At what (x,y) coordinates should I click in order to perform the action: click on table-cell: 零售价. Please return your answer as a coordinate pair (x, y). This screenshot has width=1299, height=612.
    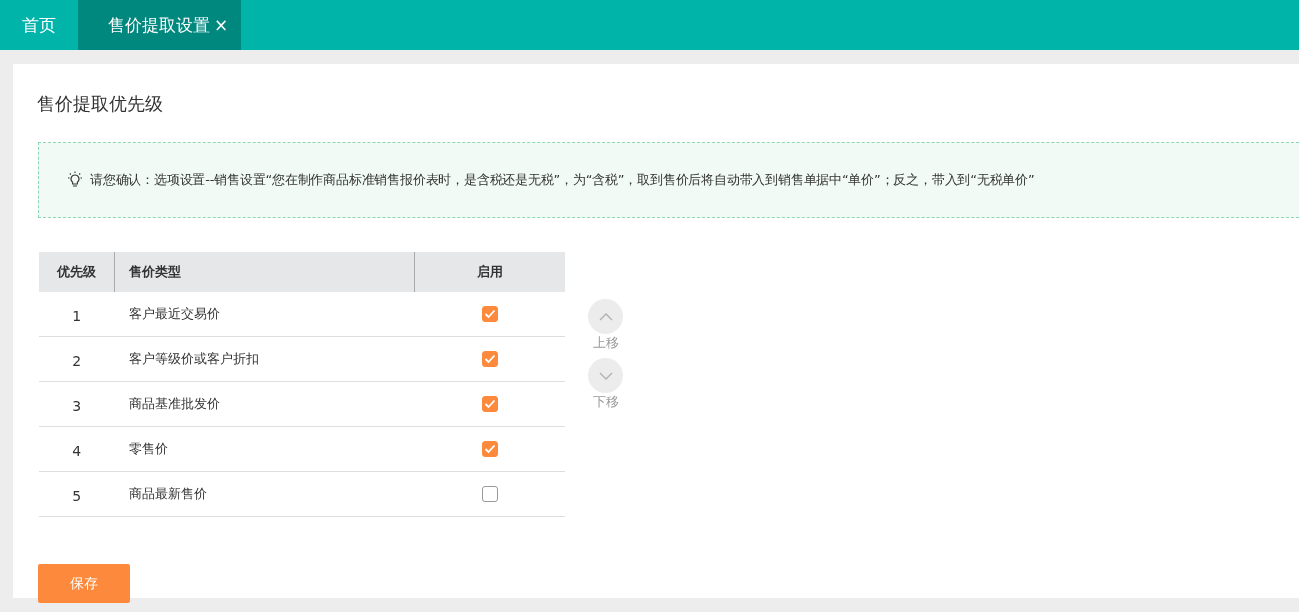
    Looking at the image, I should click on (264, 449).